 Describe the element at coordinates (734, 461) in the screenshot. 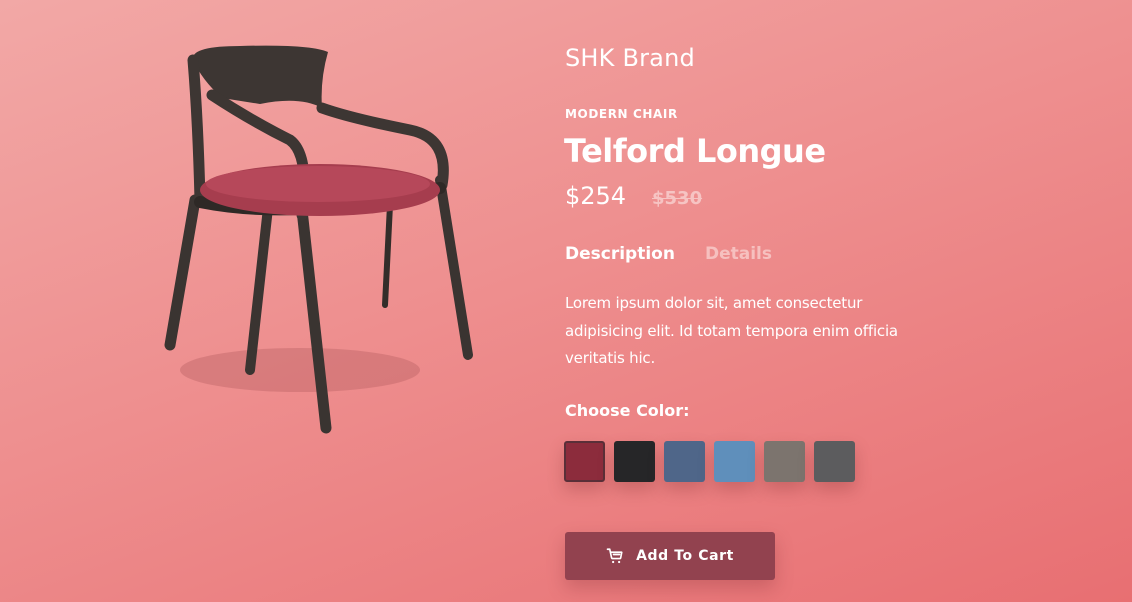

I see `color-swatch-light-blue` at that location.